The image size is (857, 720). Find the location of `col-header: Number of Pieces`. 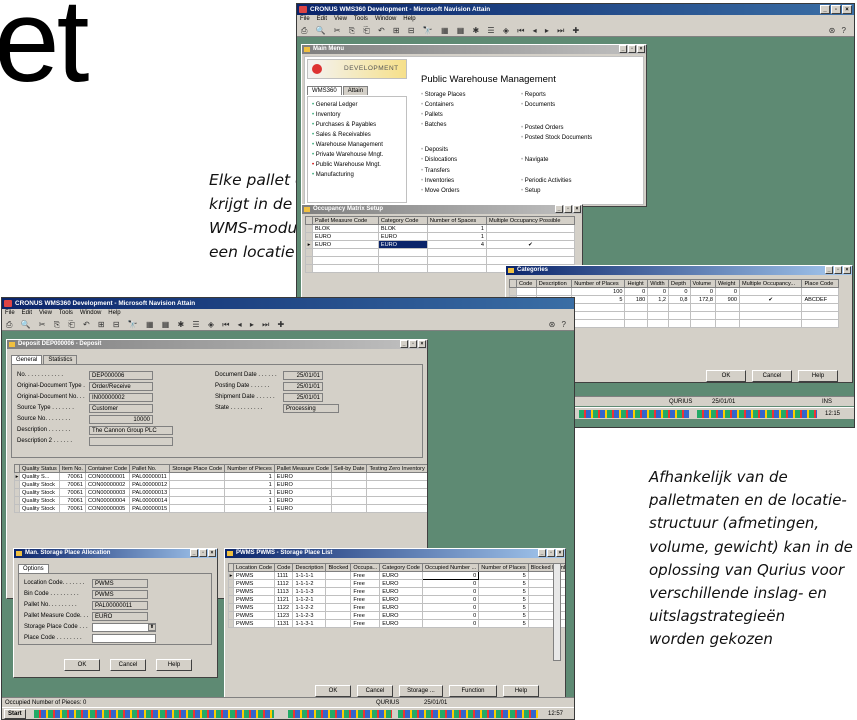

col-header: Number of Pieces is located at coordinates (249, 468).